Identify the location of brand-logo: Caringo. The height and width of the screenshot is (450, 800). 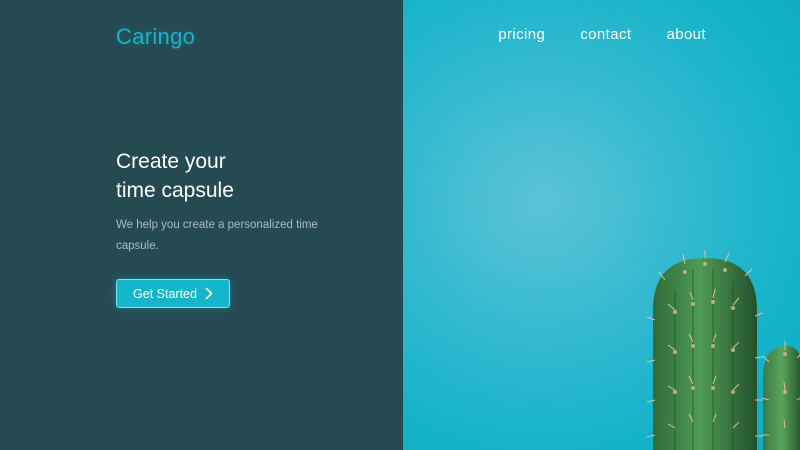
(155, 37).